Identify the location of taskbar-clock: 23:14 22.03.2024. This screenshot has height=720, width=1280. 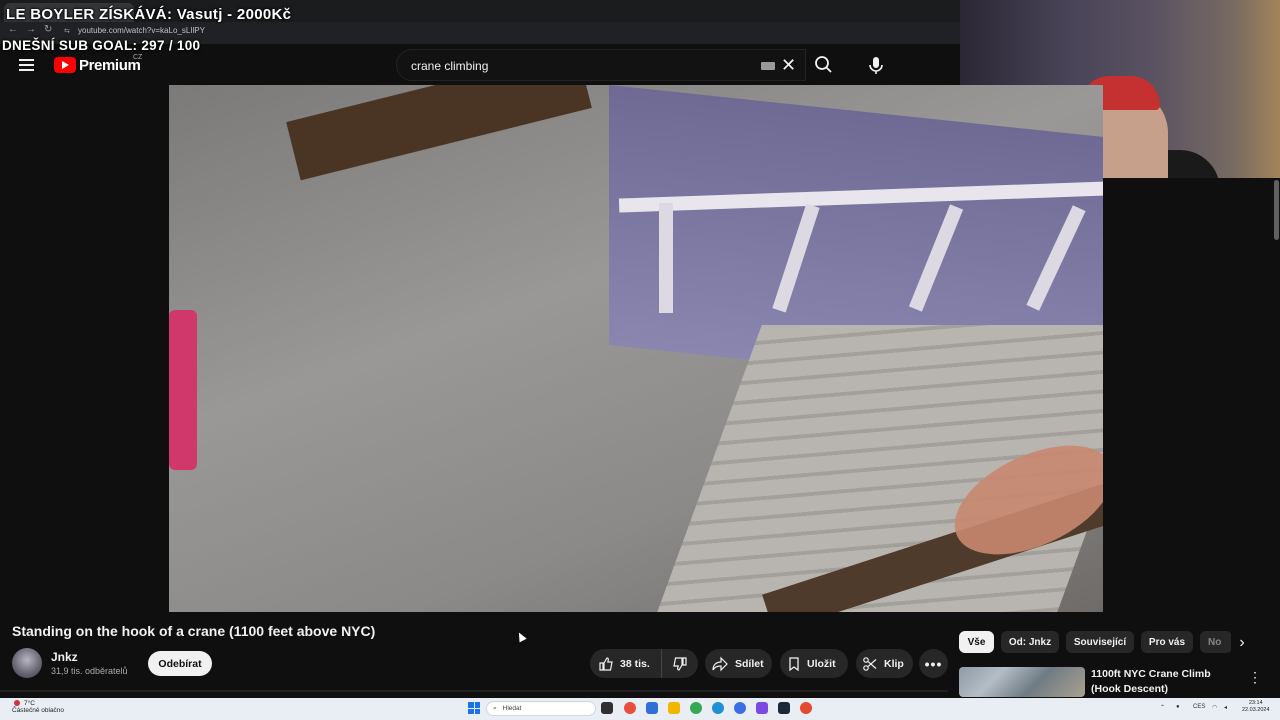
(1256, 707).